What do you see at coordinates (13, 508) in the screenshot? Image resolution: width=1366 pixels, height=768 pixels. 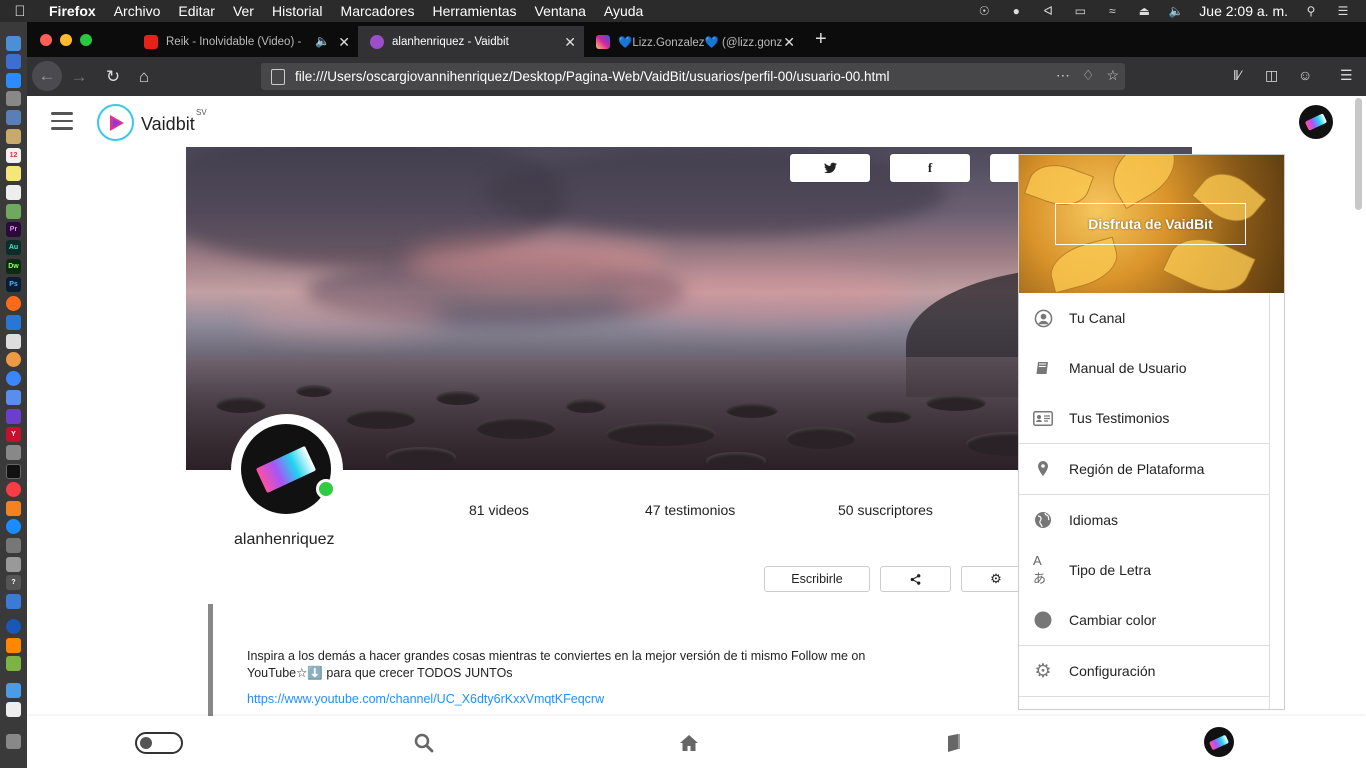 I see `ibooks-icon` at bounding box center [13, 508].